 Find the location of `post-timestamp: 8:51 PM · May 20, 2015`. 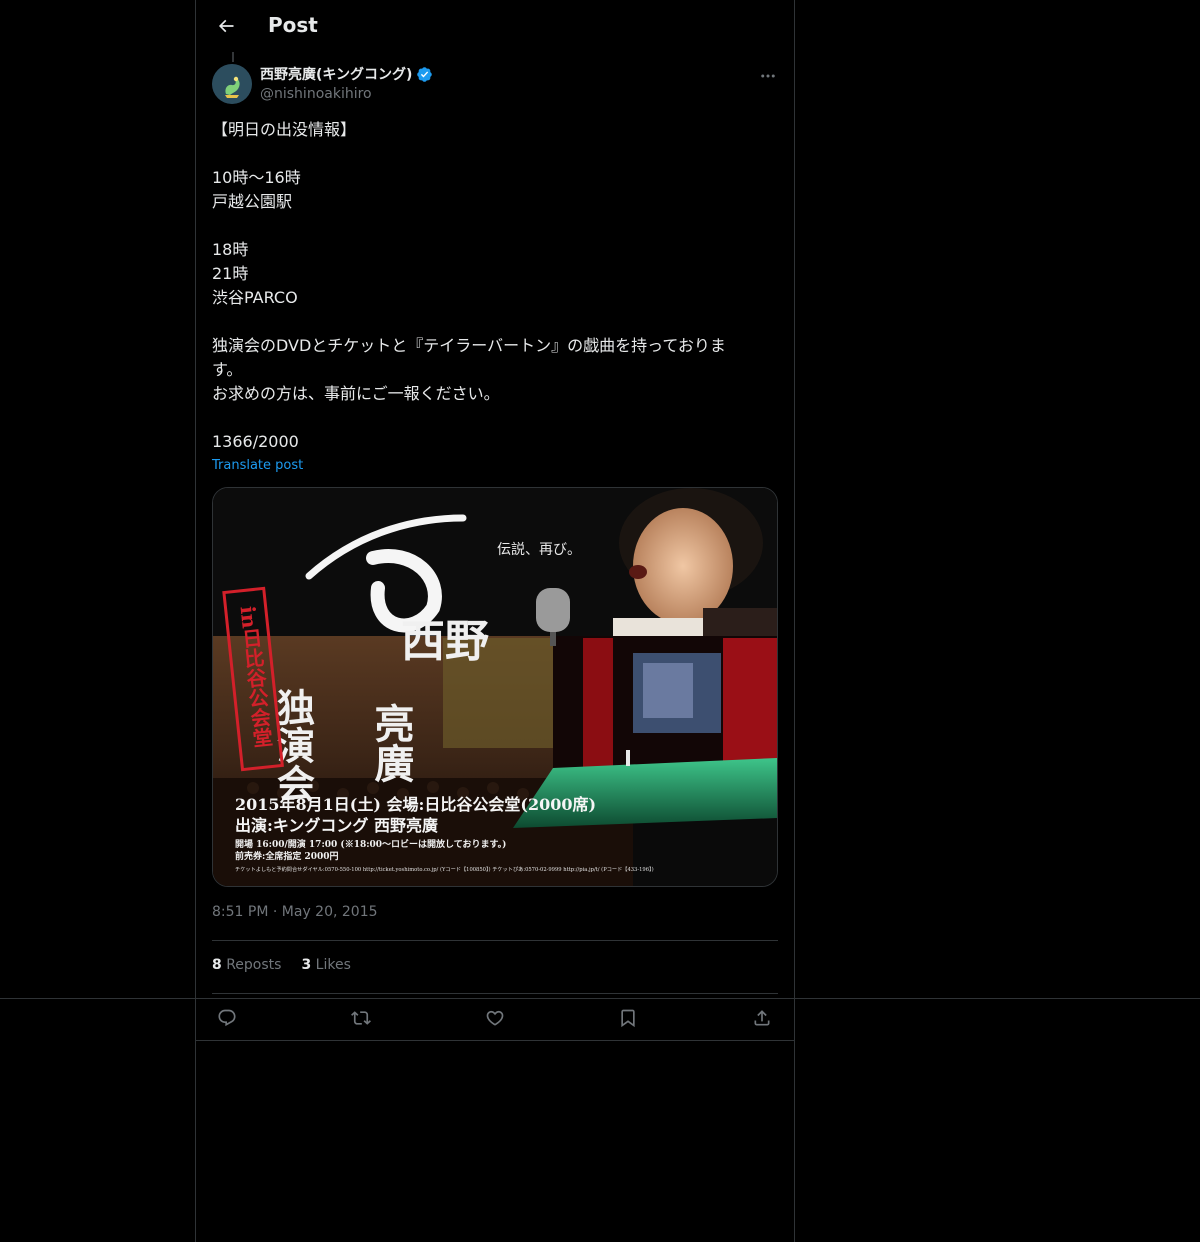

post-timestamp: 8:51 PM · May 20, 2015 is located at coordinates (295, 912).